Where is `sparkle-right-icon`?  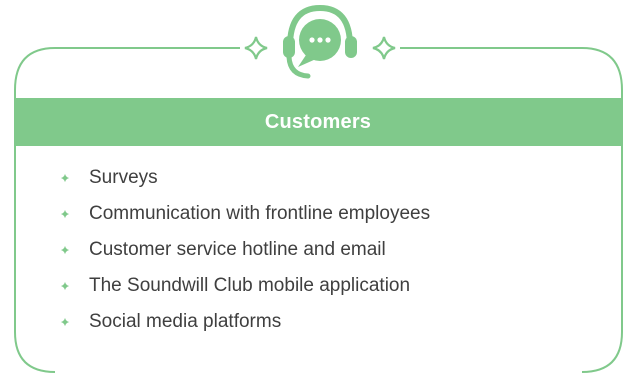 sparkle-right-icon is located at coordinates (384, 48).